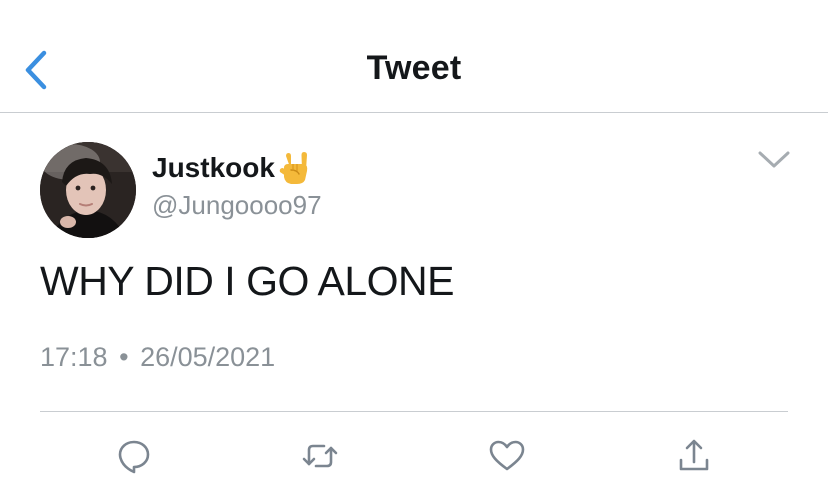  I want to click on profile-photo, so click(88, 190).